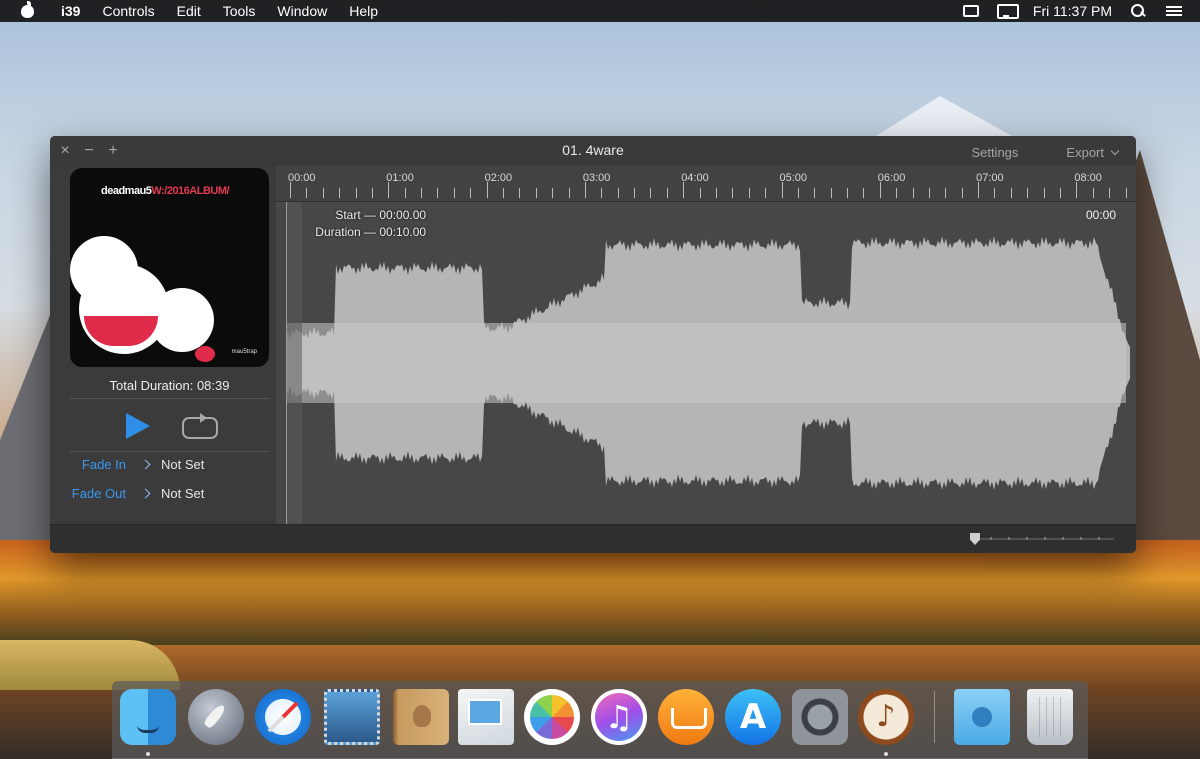  What do you see at coordinates (994, 152) in the screenshot?
I see `settings-button: Settings` at bounding box center [994, 152].